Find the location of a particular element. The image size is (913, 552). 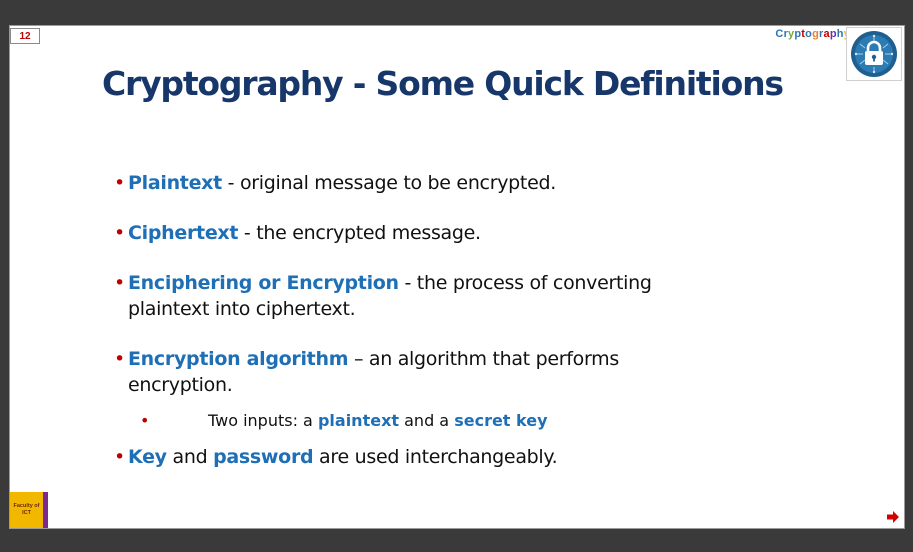

definition-text: - original message to be encrypted. is located at coordinates (389, 183).